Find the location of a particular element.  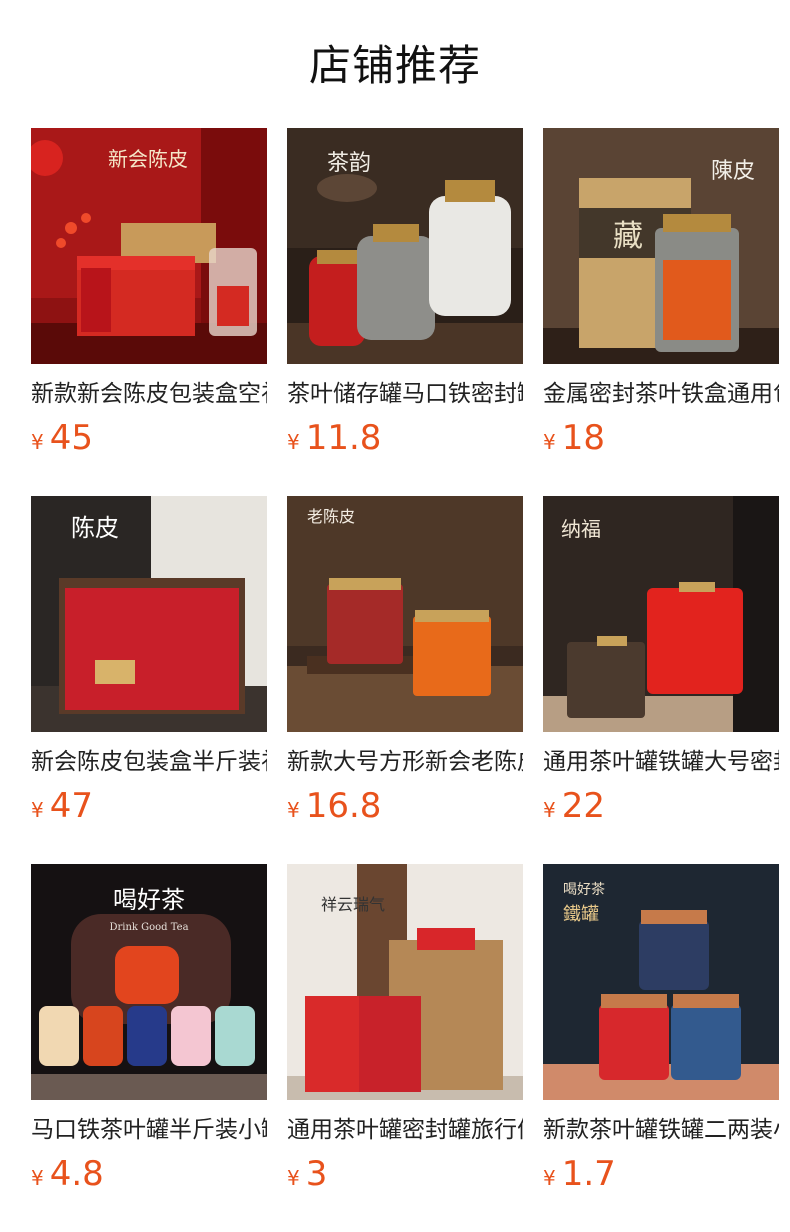

product-name: 新款大号方形新会老陈皮罐 is located at coordinates (405, 762).